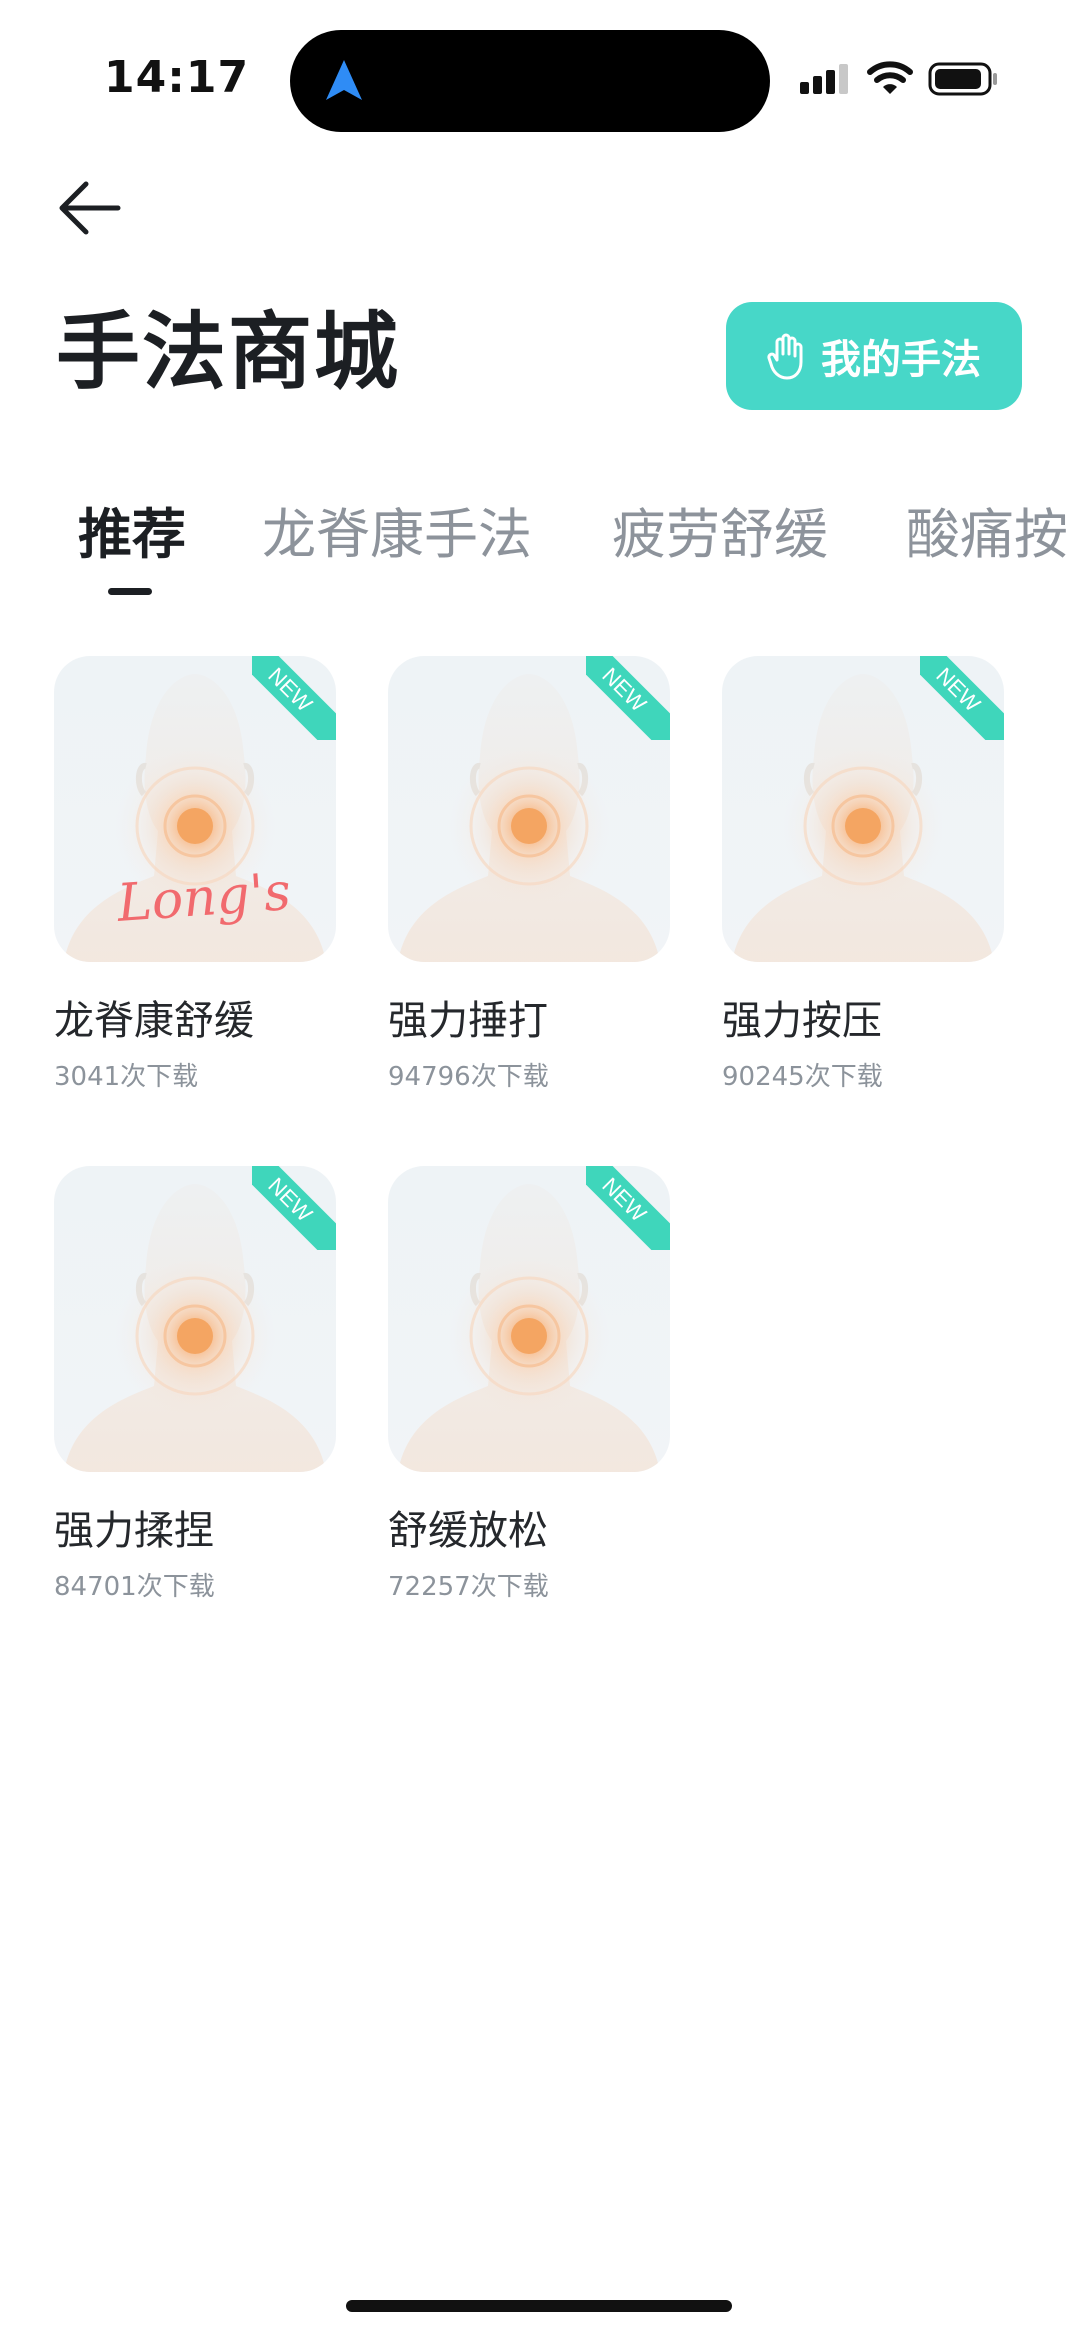 The image size is (1080, 2341). Describe the element at coordinates (177, 77) in the screenshot. I see `status-time: 14:17` at that location.